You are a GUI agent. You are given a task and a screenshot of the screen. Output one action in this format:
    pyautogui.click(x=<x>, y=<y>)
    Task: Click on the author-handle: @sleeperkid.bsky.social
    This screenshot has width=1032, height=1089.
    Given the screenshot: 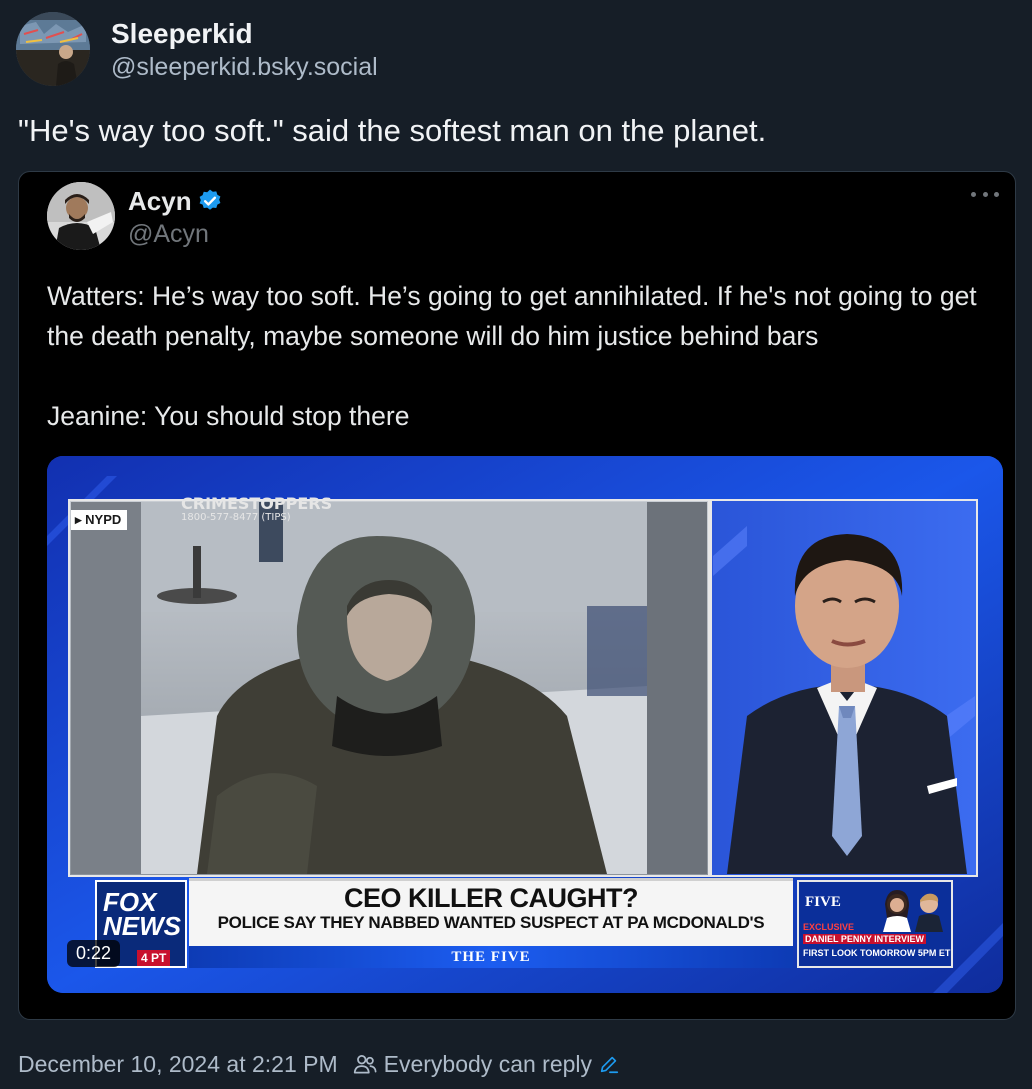 What is the action you would take?
    pyautogui.click(x=244, y=67)
    